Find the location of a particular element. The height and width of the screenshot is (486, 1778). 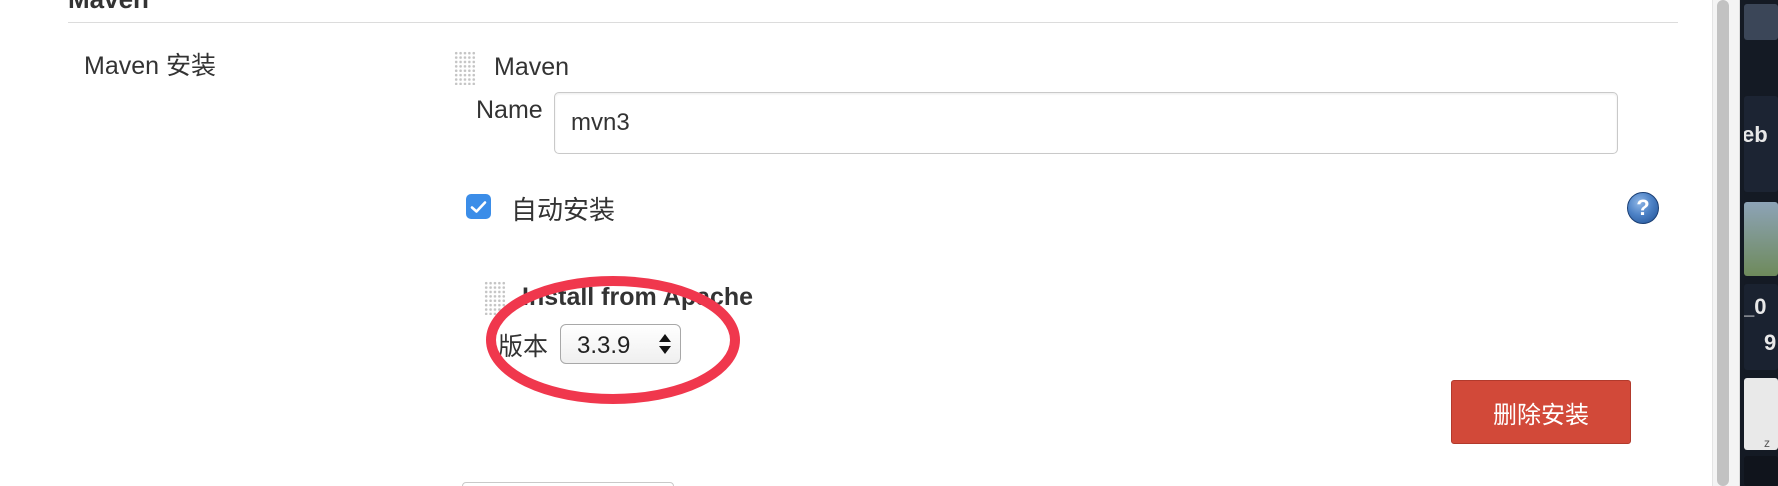

background-window-strip: eb _0 9 z is located at coordinates (1759, 243).